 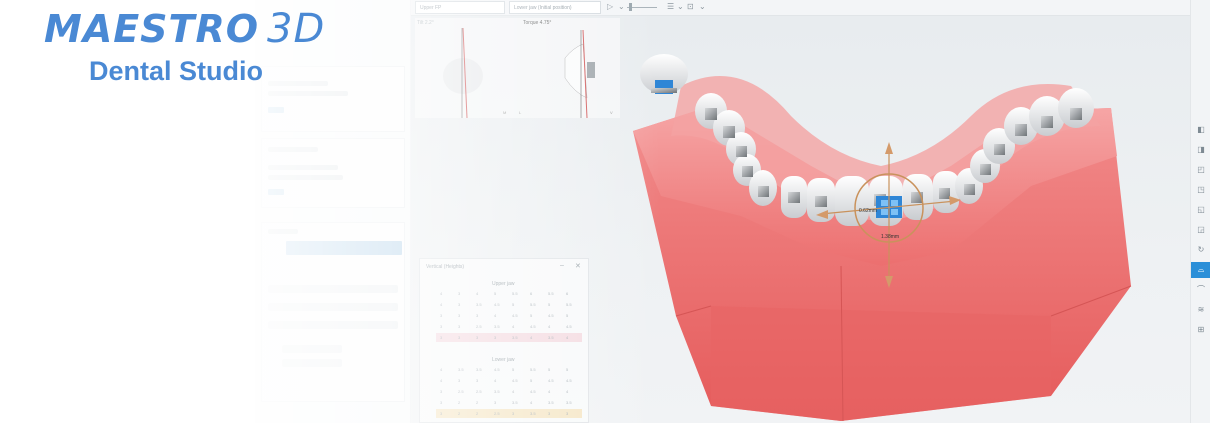 I want to click on rotate-icon: ↻, so click(x=1201, y=250).